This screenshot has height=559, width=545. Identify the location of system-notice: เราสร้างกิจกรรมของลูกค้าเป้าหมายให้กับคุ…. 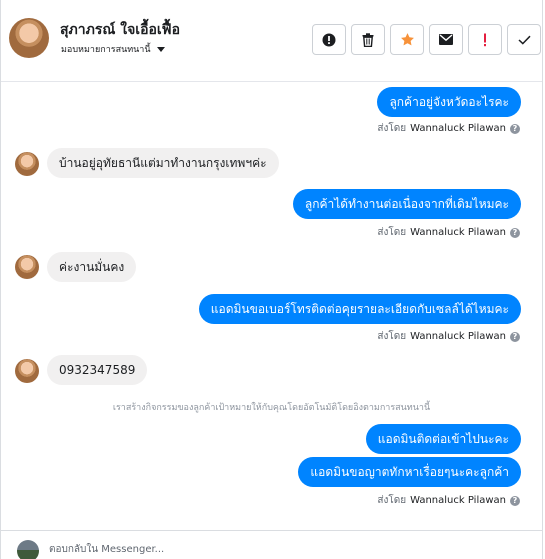
(271, 408).